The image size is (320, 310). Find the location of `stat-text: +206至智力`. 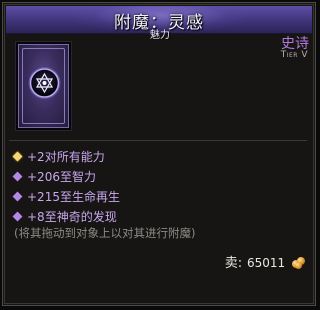

stat-text: +206至智力 is located at coordinates (61, 177).